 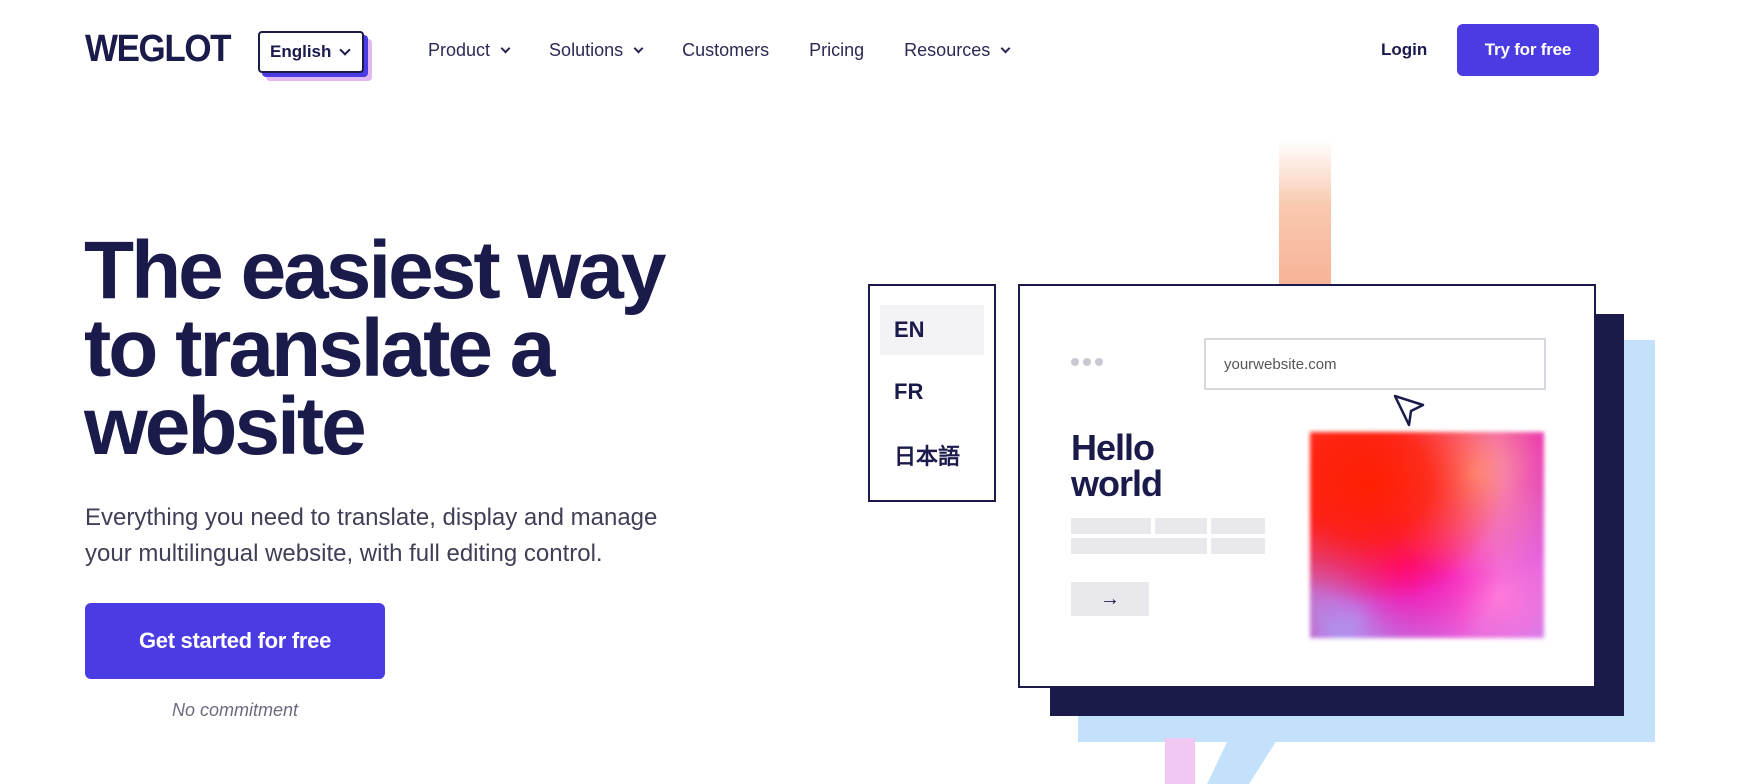 I want to click on nav-item-pricing: Pricing, so click(x=836, y=50).